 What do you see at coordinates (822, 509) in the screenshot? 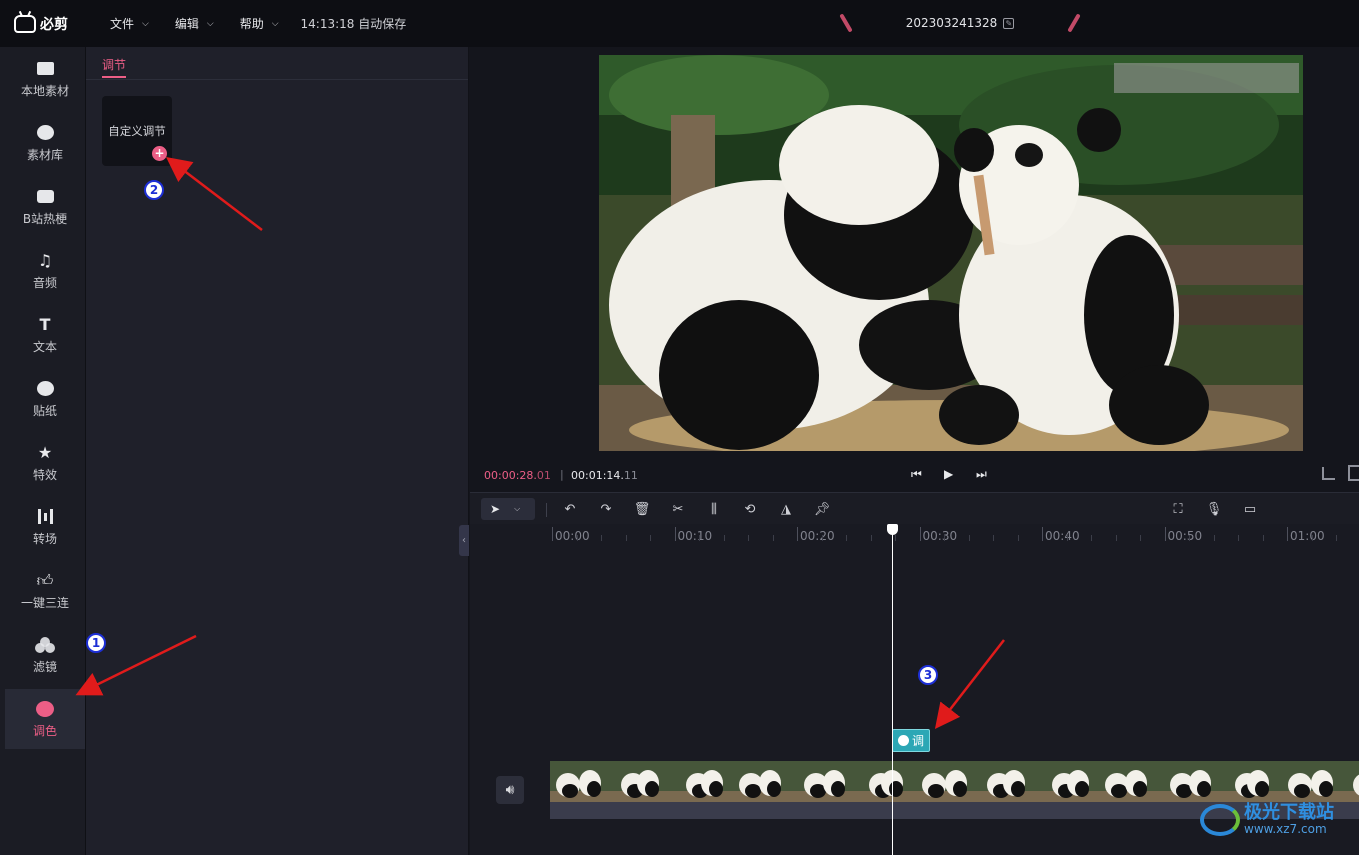
I see `pin-icon: 📌︎` at bounding box center [822, 509].